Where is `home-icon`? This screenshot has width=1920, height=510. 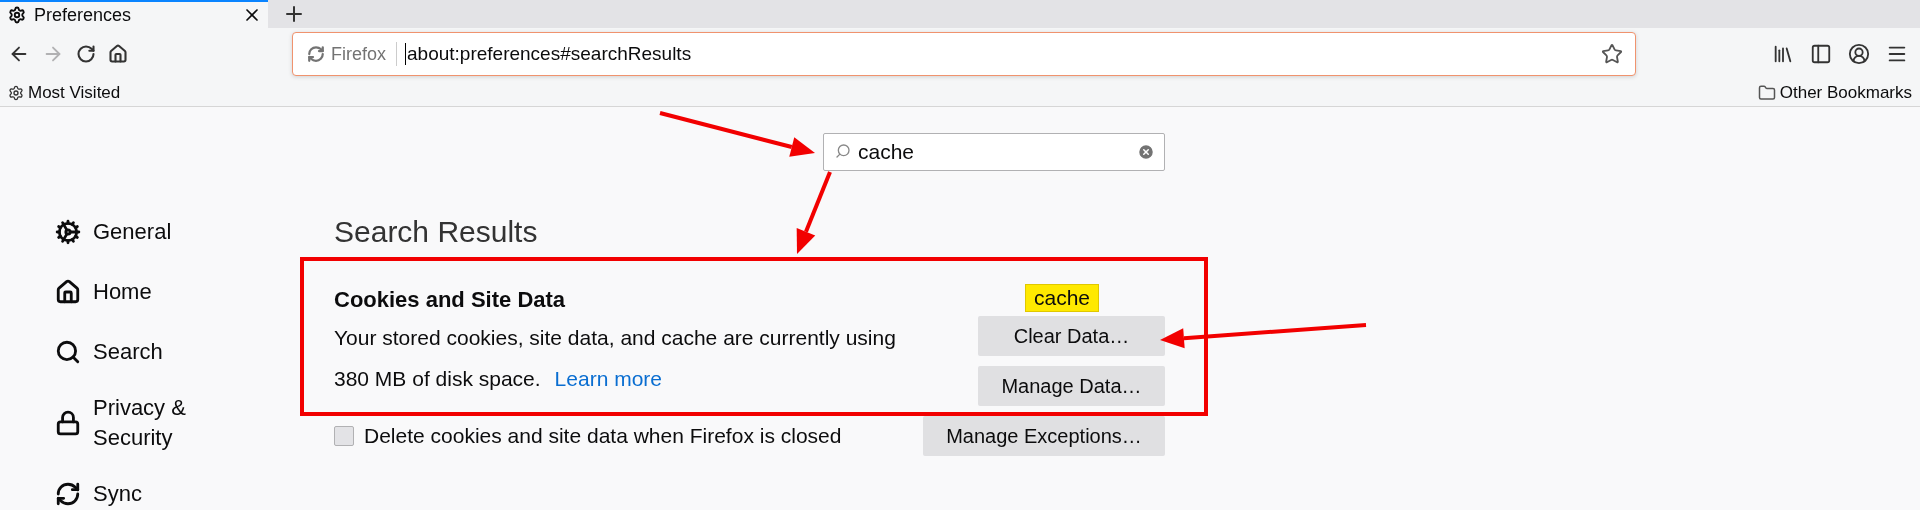
home-icon is located at coordinates (118, 54).